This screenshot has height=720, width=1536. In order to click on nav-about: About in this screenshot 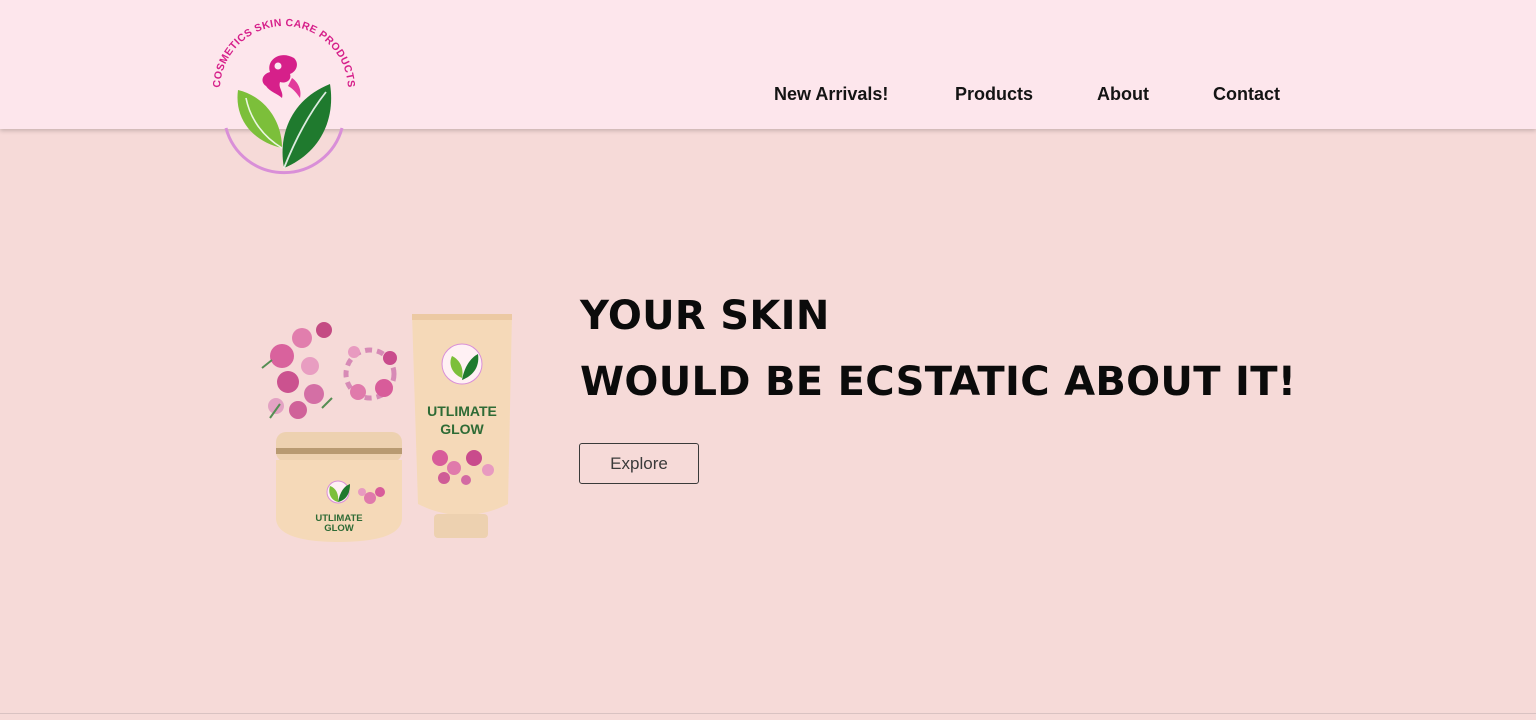, I will do `click(1123, 94)`.